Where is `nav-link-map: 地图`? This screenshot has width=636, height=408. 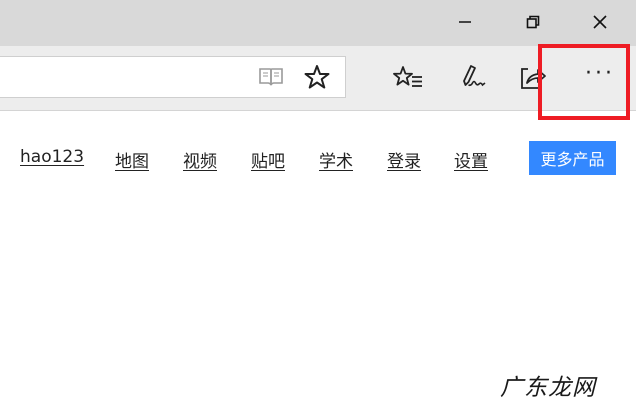 nav-link-map: 地图 is located at coordinates (132, 159).